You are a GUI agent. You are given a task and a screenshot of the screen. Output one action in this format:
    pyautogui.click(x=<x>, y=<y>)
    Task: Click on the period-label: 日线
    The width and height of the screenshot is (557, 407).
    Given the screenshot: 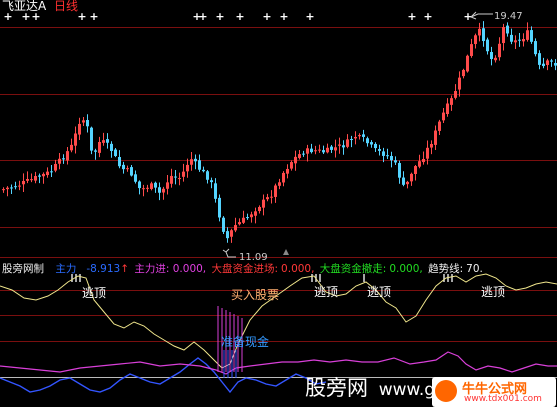 What is the action you would take?
    pyautogui.click(x=66, y=6)
    